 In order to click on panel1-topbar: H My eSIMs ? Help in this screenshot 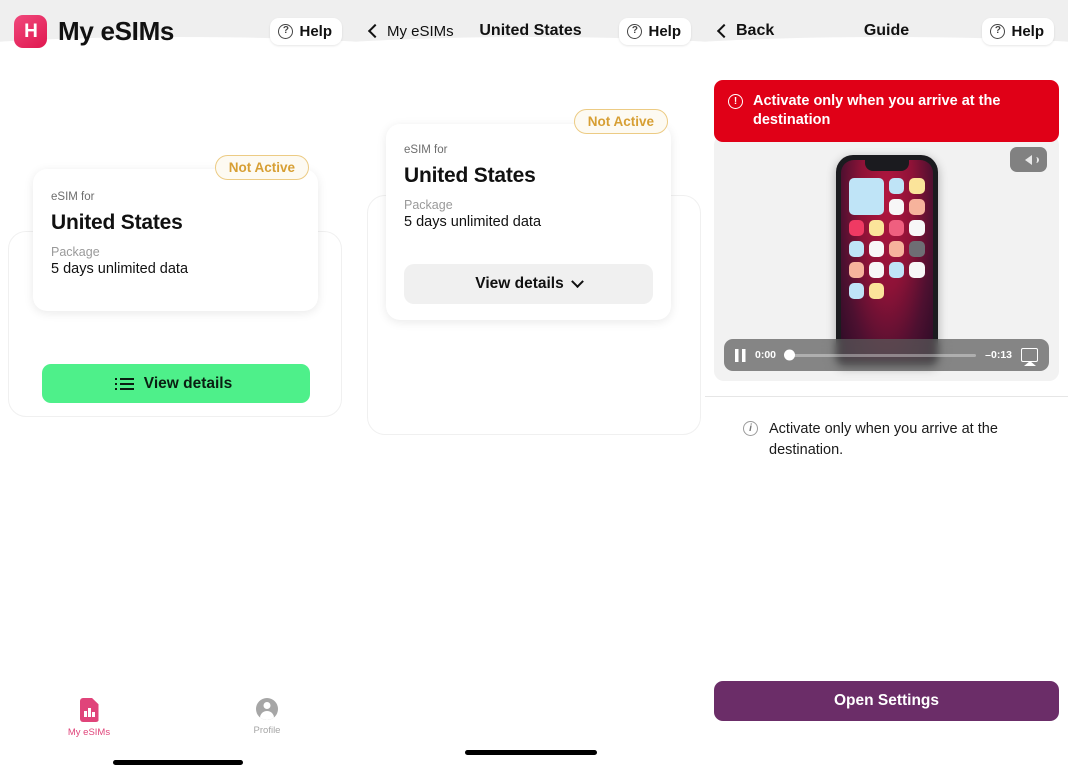, I will do `click(178, 31)`.